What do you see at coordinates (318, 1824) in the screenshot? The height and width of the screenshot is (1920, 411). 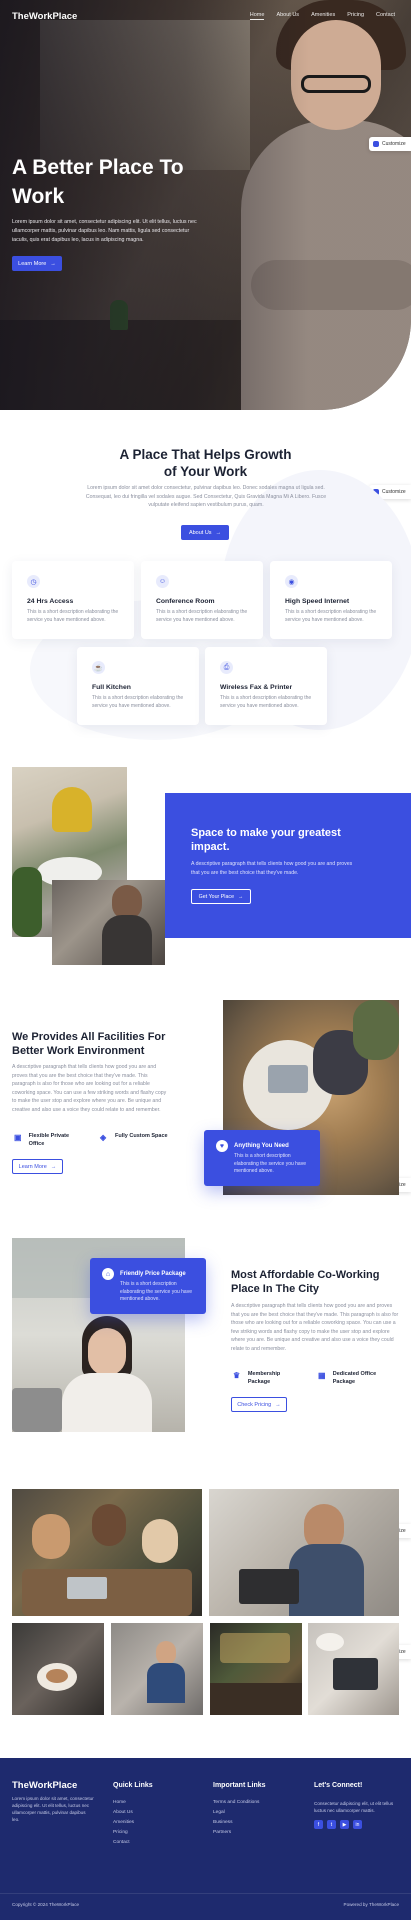 I see `facebook-icon: f` at bounding box center [318, 1824].